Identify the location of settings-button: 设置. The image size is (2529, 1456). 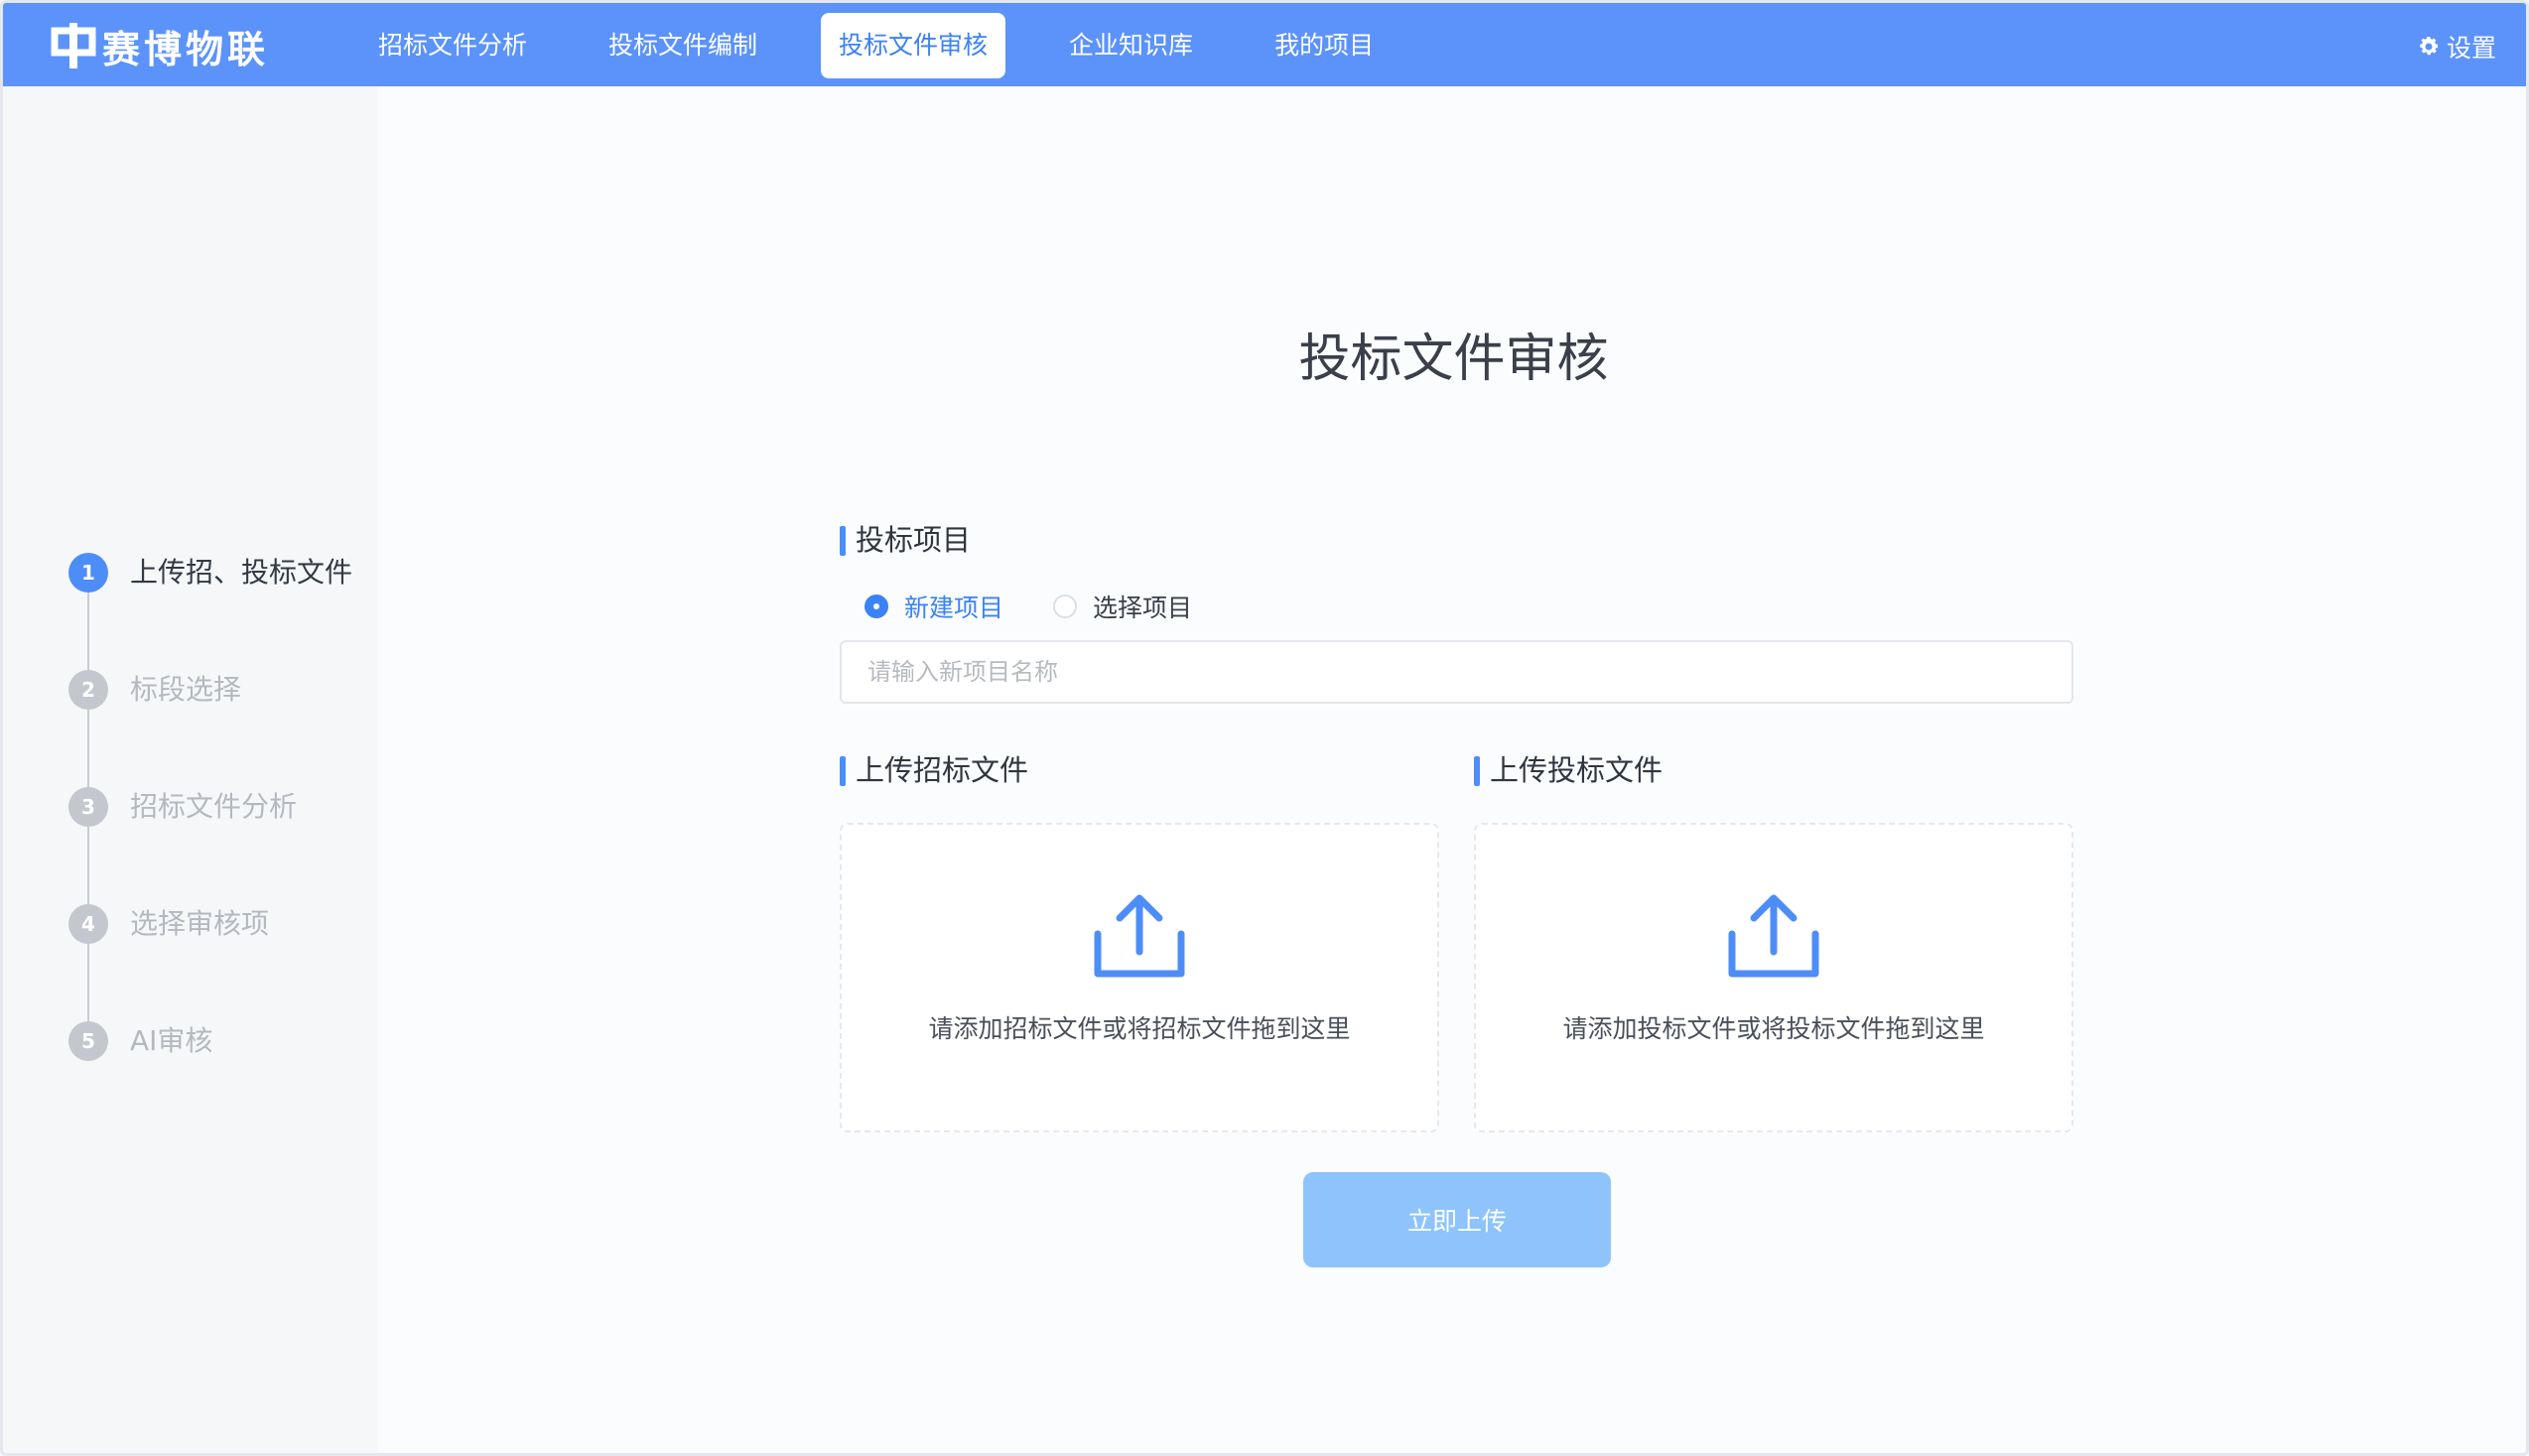
(2456, 47).